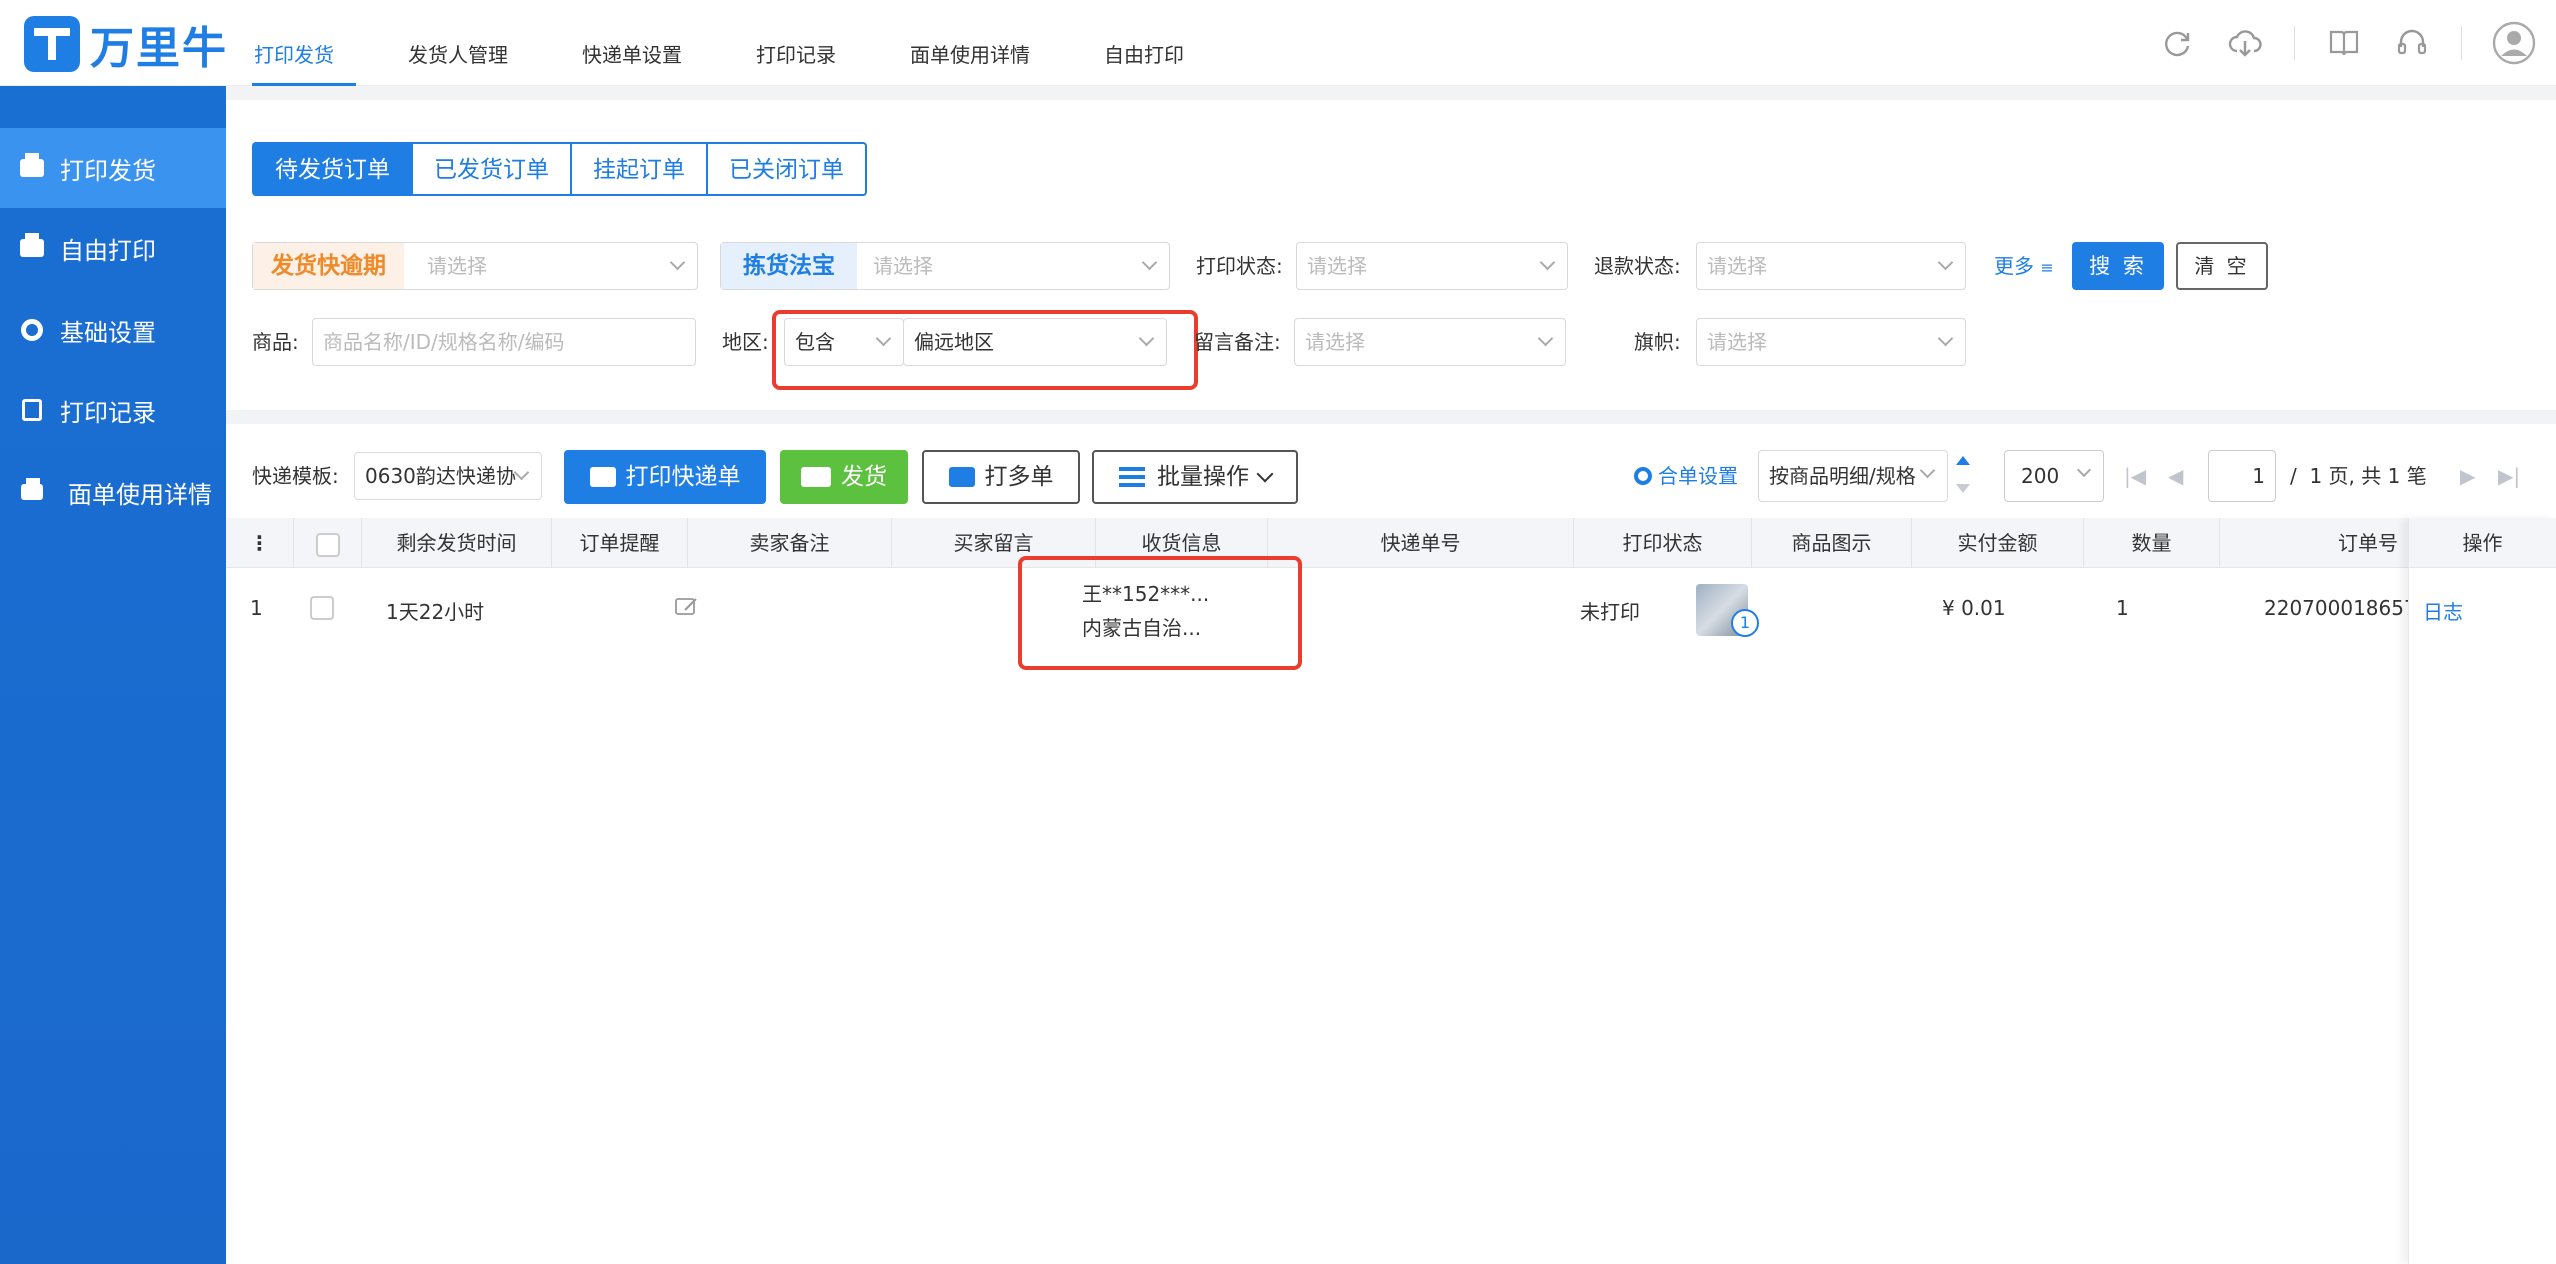 Image resolution: width=2556 pixels, height=1264 pixels. I want to click on remark-select: 请选择, so click(1430, 342).